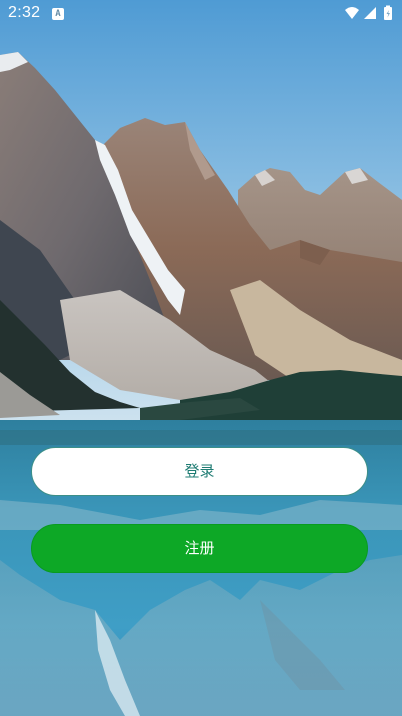 This screenshot has width=402, height=716. I want to click on register-button: 注册, so click(199, 548).